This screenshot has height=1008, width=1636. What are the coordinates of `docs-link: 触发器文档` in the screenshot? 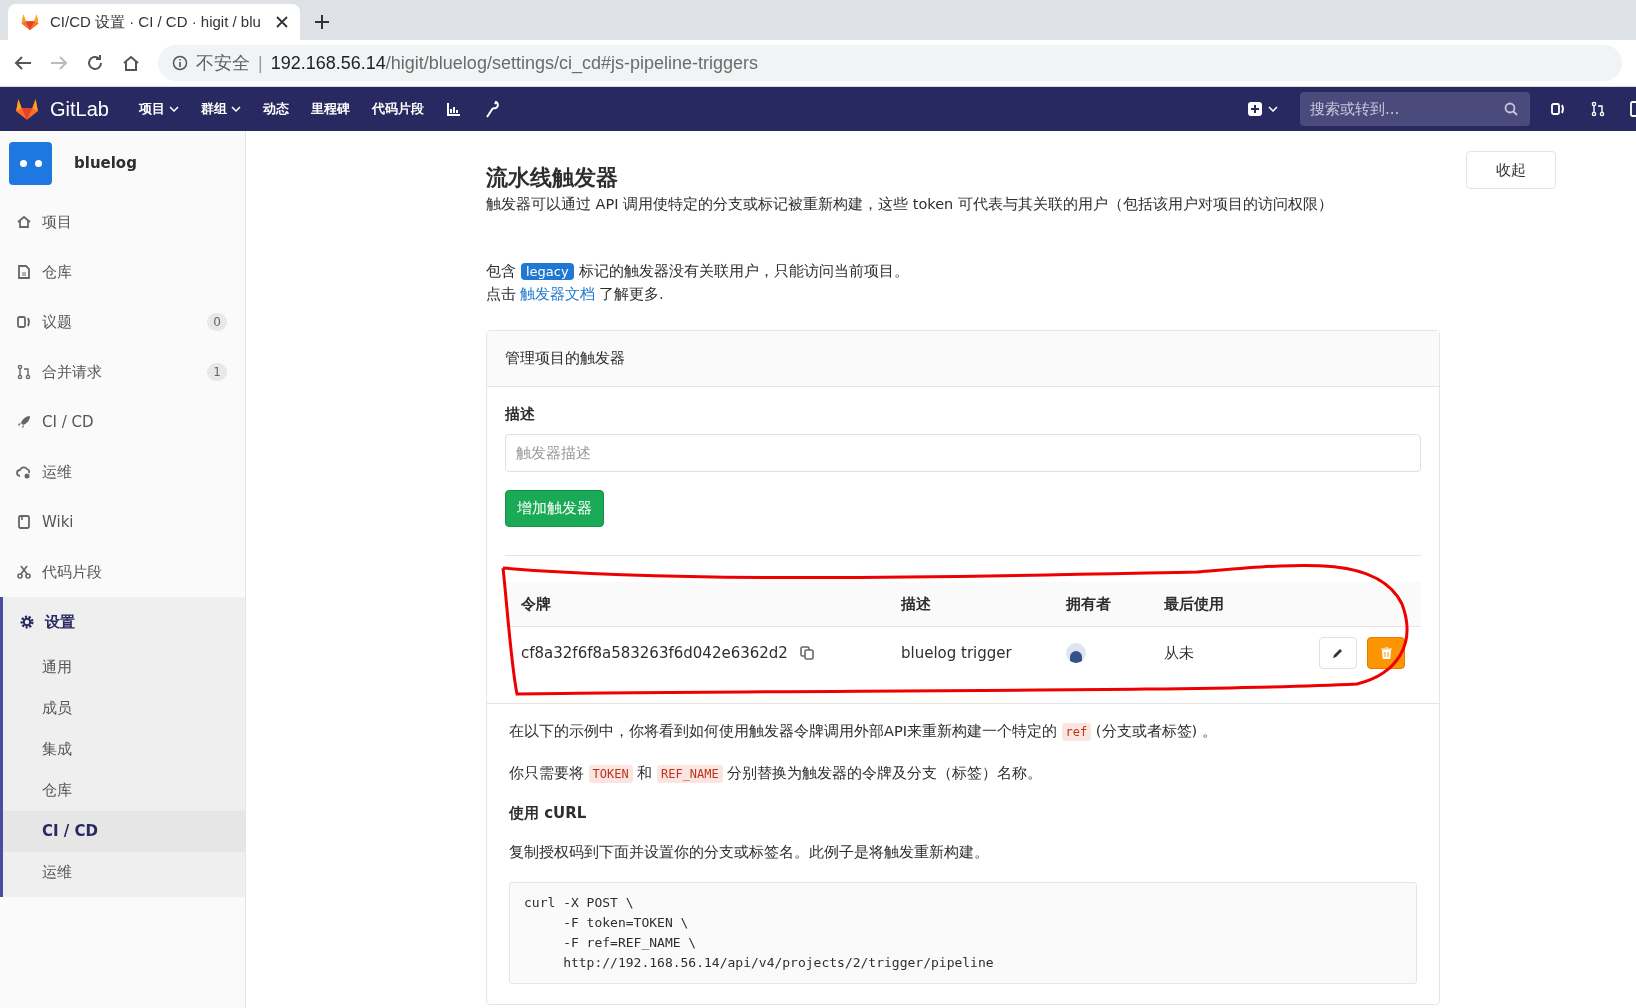 It's located at (557, 294).